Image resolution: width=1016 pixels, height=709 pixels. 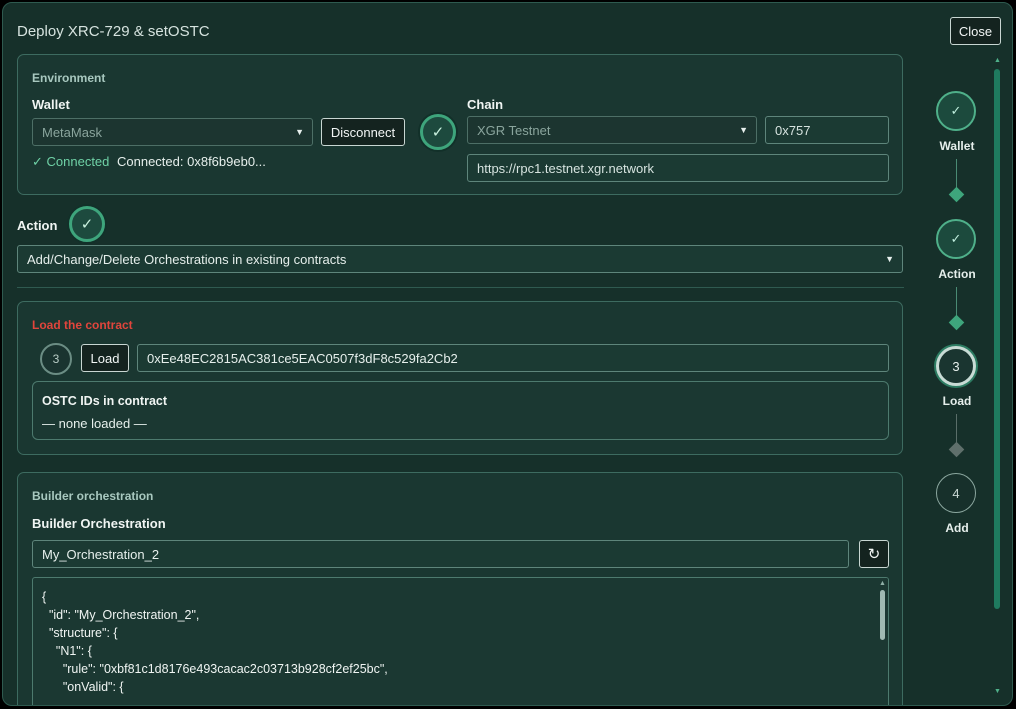 I want to click on dialog-scroll-thumb, so click(x=997, y=339).